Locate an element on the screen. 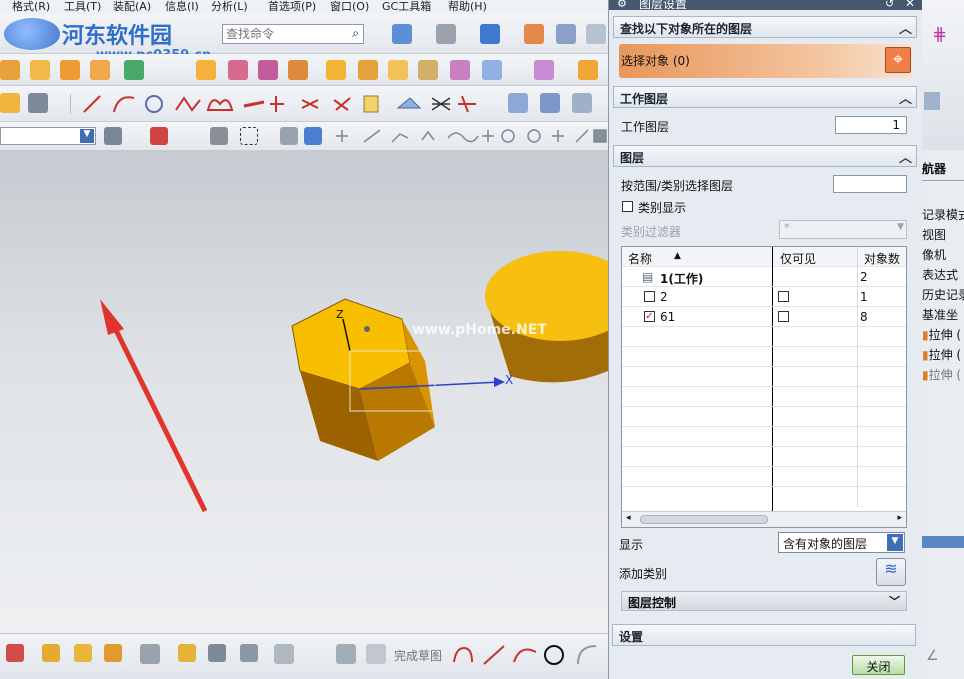 Image resolution: width=964 pixels, height=679 pixels. add-category-layers-icon: ≋ is located at coordinates (891, 572).